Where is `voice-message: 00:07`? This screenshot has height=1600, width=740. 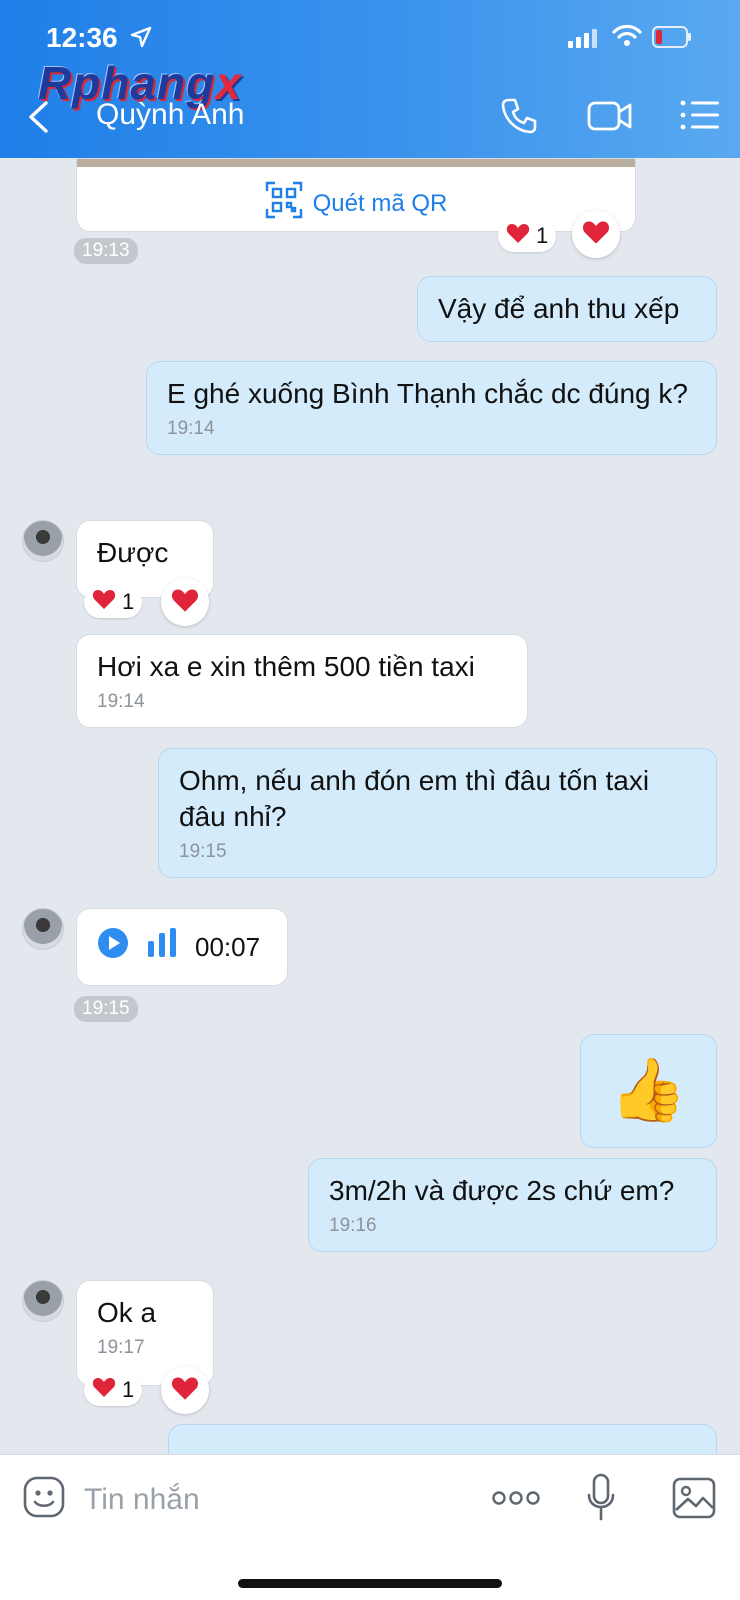 voice-message: 00:07 is located at coordinates (182, 947).